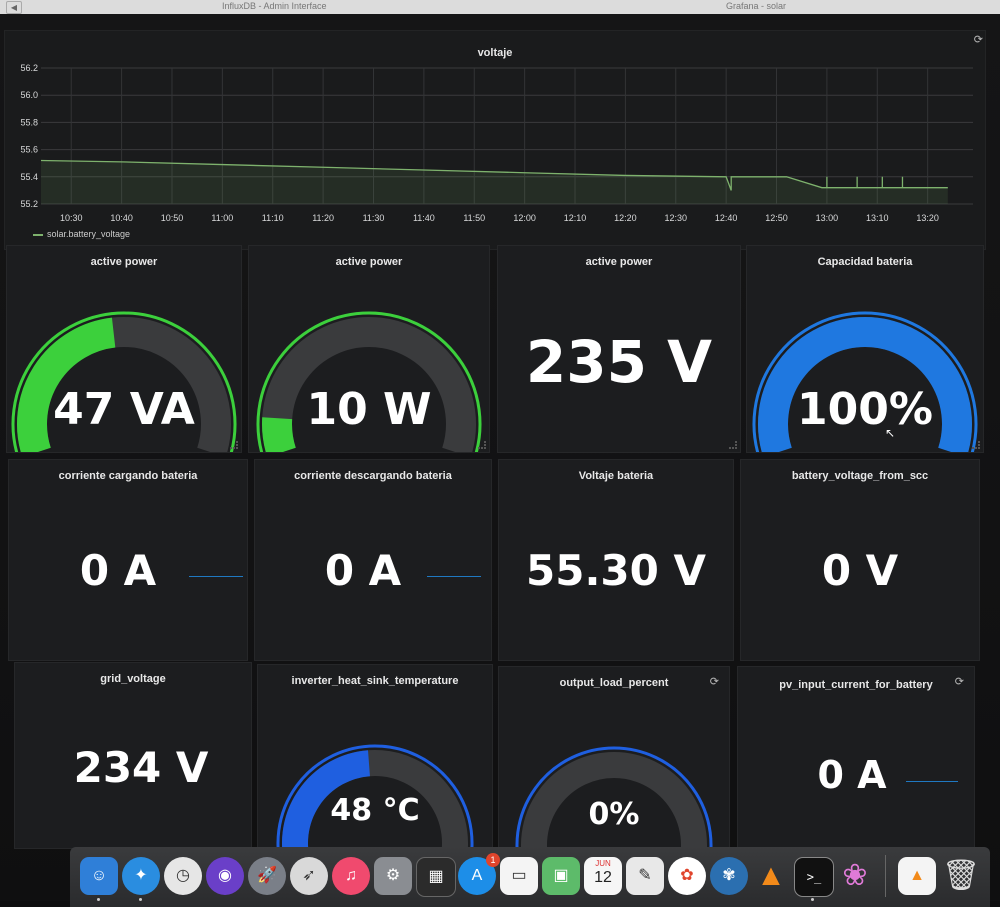 Image resolution: width=1000 pixels, height=907 pixels. I want to click on gauge-value: 48 °C, so click(375, 810).